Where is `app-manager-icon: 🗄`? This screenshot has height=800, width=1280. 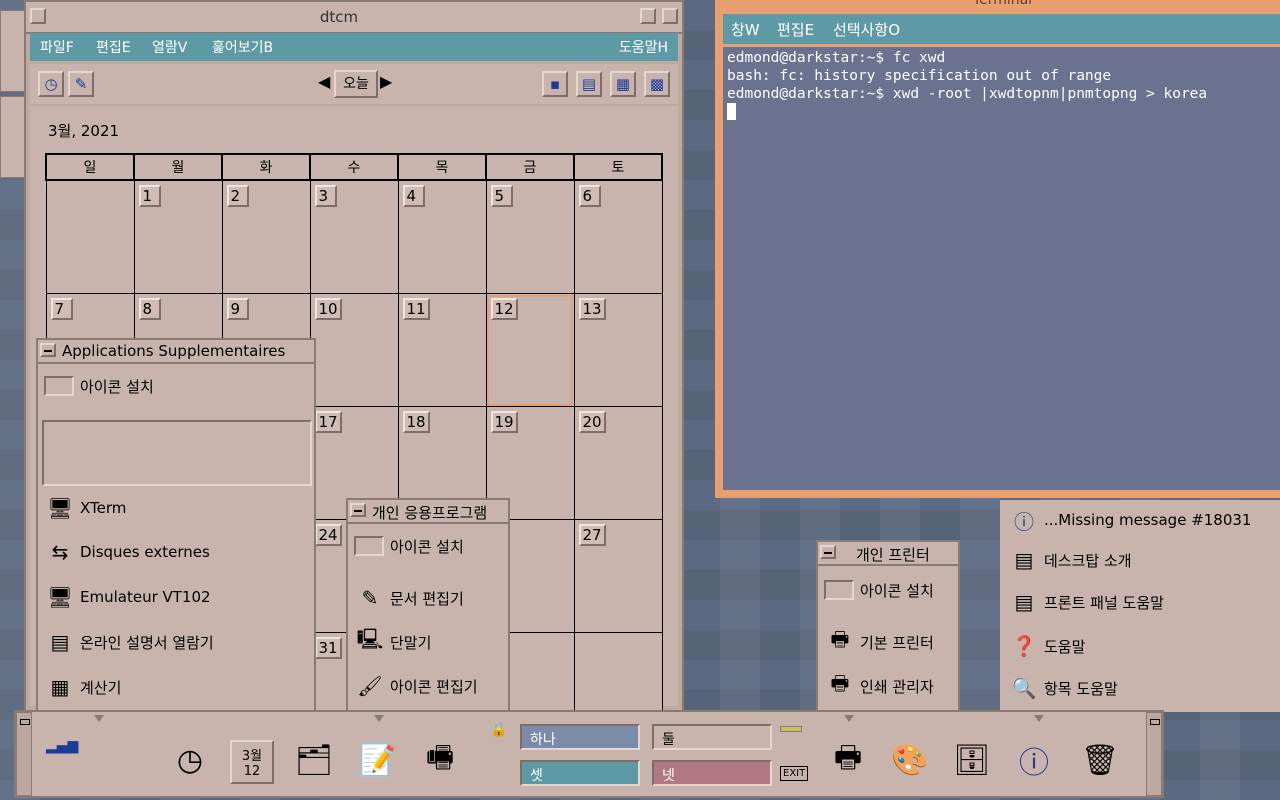
app-manager-icon: 🗄 is located at coordinates (972, 760).